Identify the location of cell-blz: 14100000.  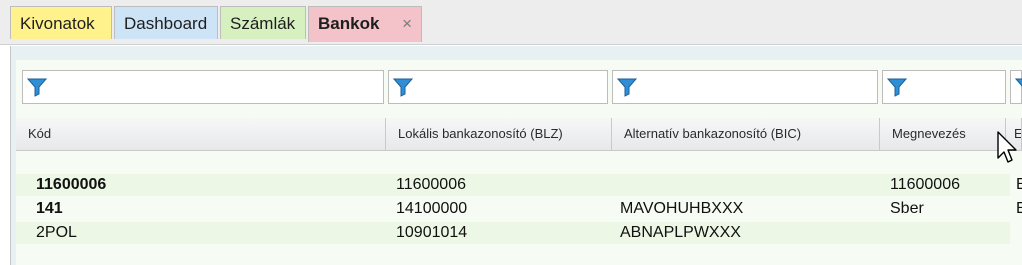
(432, 208).